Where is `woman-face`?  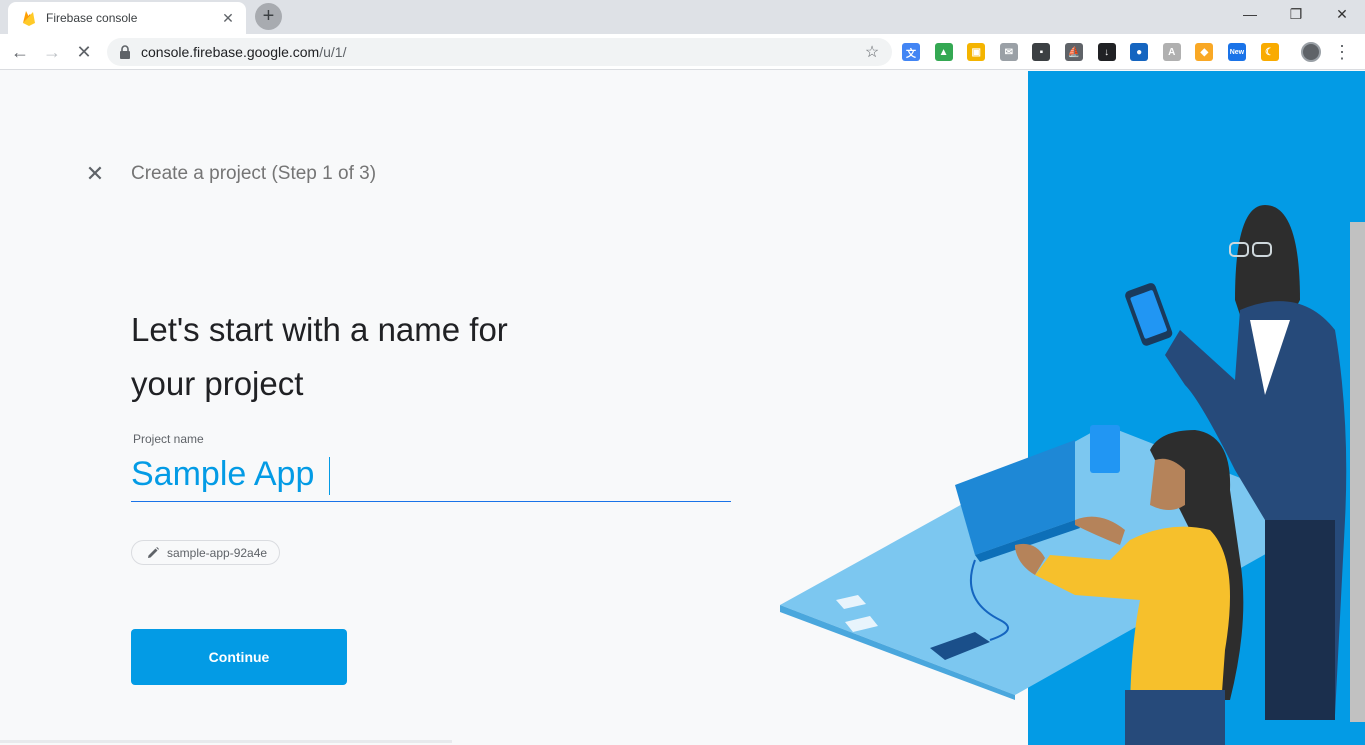 woman-face is located at coordinates (1167, 484).